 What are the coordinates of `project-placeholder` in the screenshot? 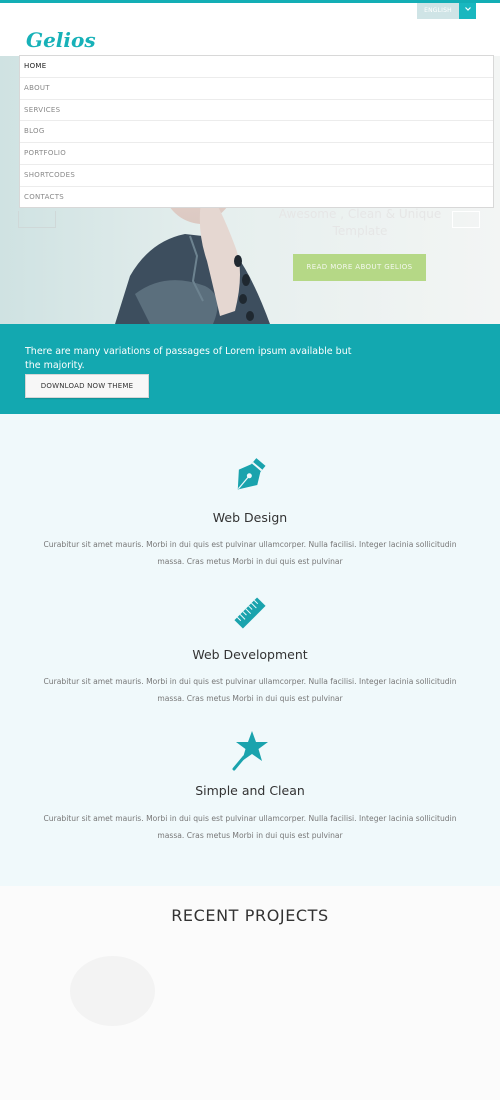 It's located at (112, 991).